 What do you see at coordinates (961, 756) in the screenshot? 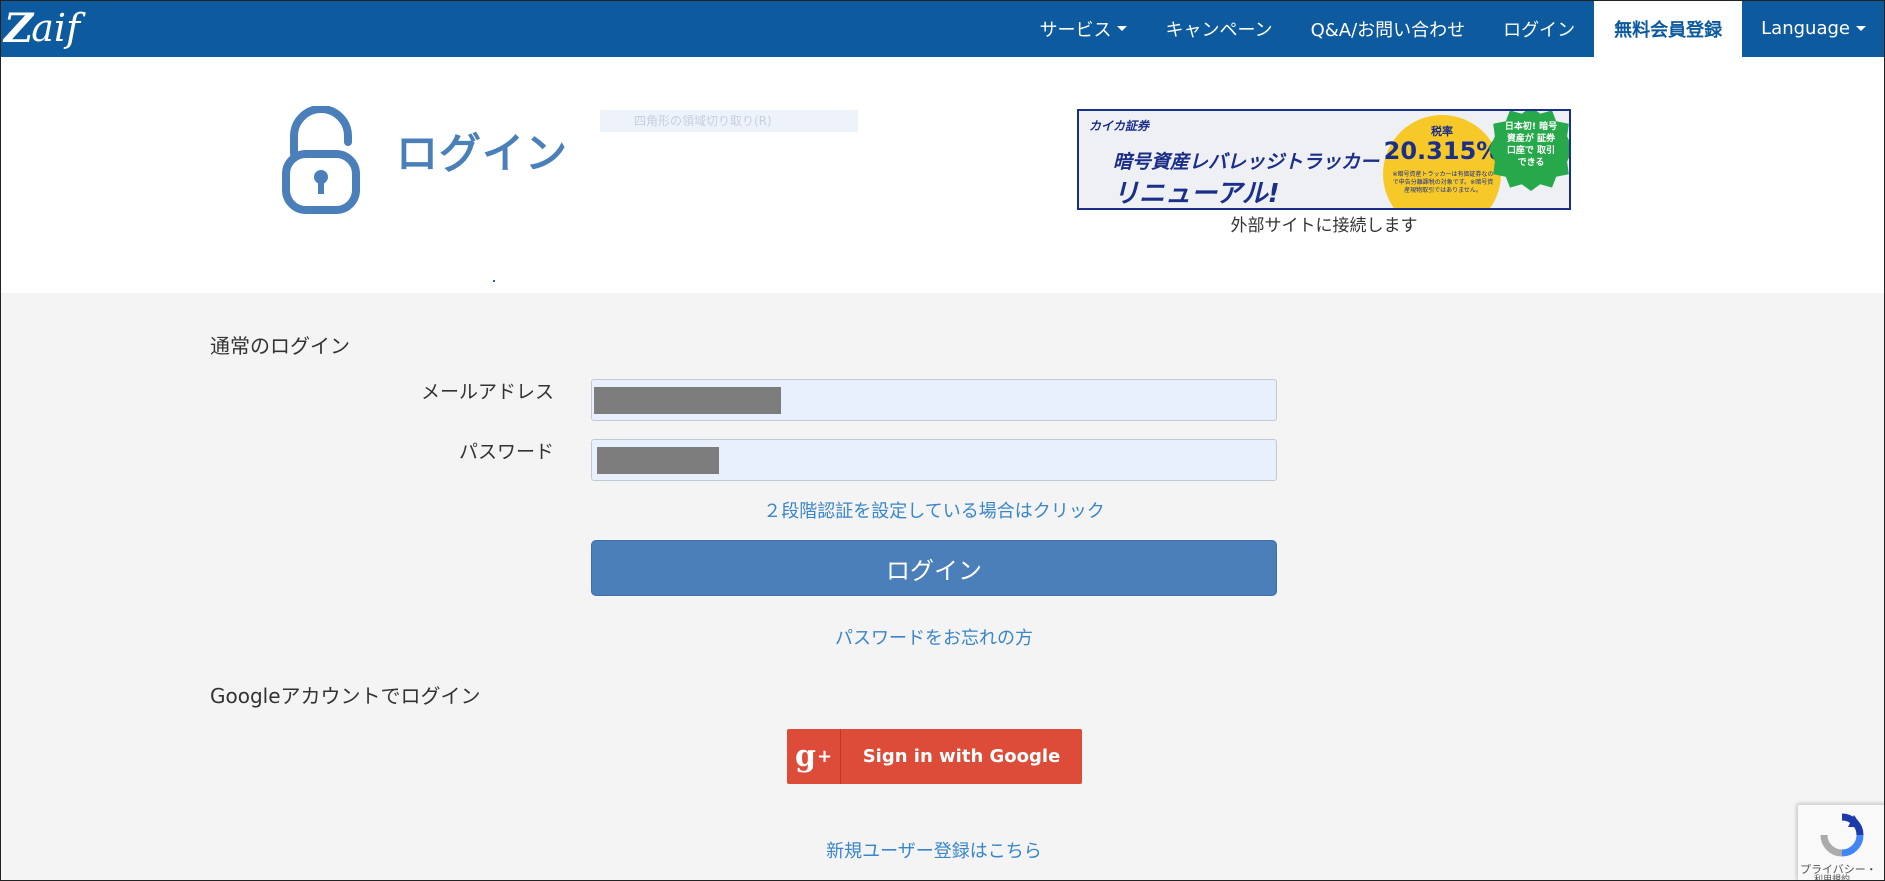
I see `google-button-label: Sign in with Google` at bounding box center [961, 756].